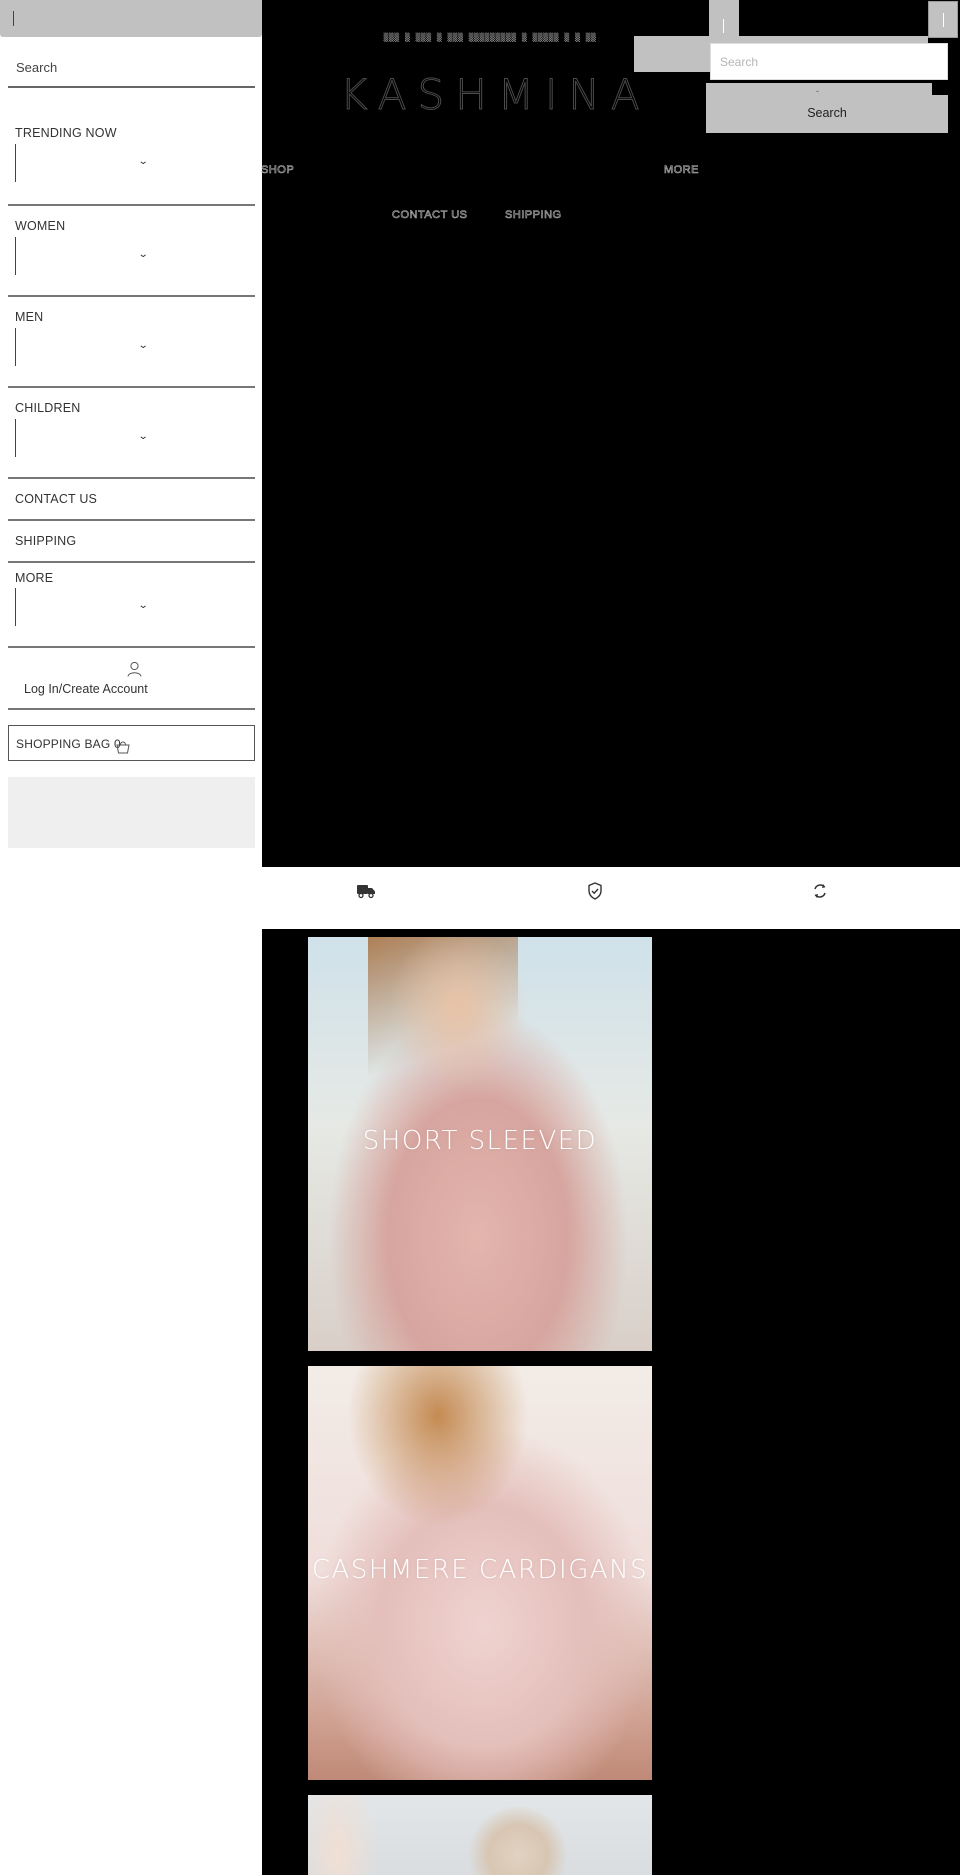  I want to click on header-menu-toggle, so click(724, 22).